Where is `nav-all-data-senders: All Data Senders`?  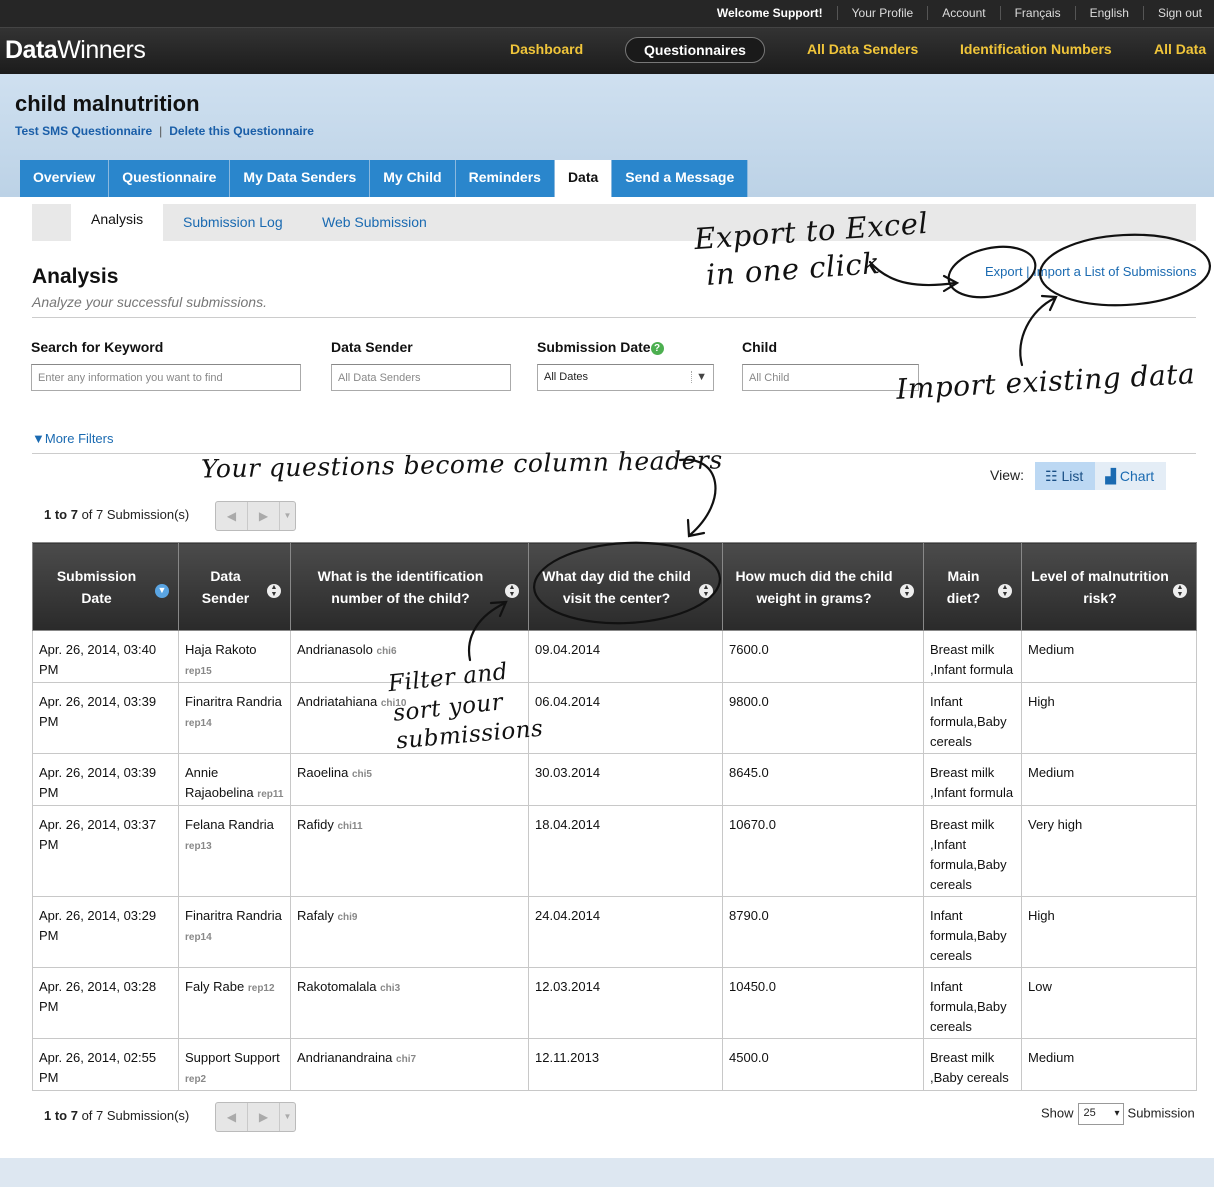
nav-all-data-senders: All Data Senders is located at coordinates (862, 49).